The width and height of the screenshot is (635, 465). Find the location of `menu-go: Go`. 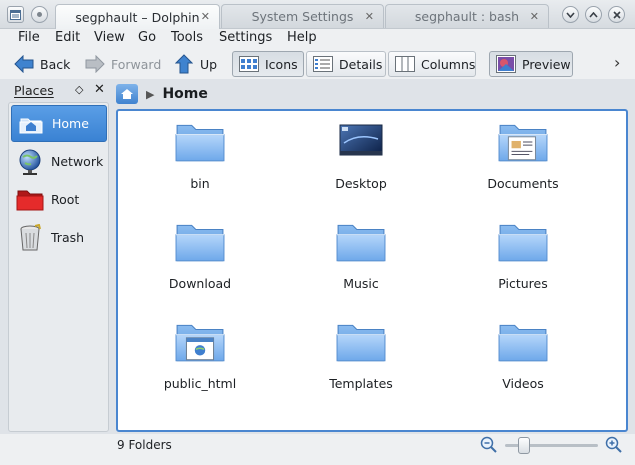

menu-go: Go is located at coordinates (147, 37).